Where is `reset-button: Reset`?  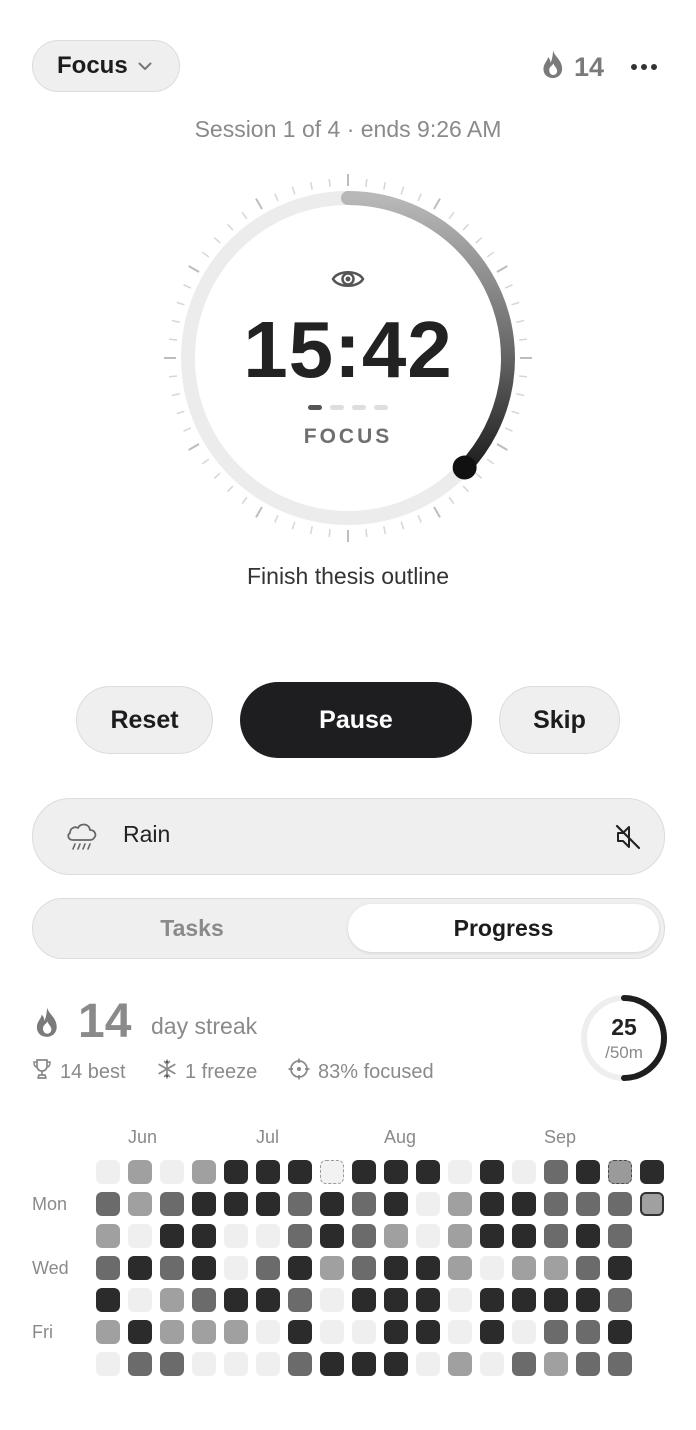 reset-button: Reset is located at coordinates (144, 720).